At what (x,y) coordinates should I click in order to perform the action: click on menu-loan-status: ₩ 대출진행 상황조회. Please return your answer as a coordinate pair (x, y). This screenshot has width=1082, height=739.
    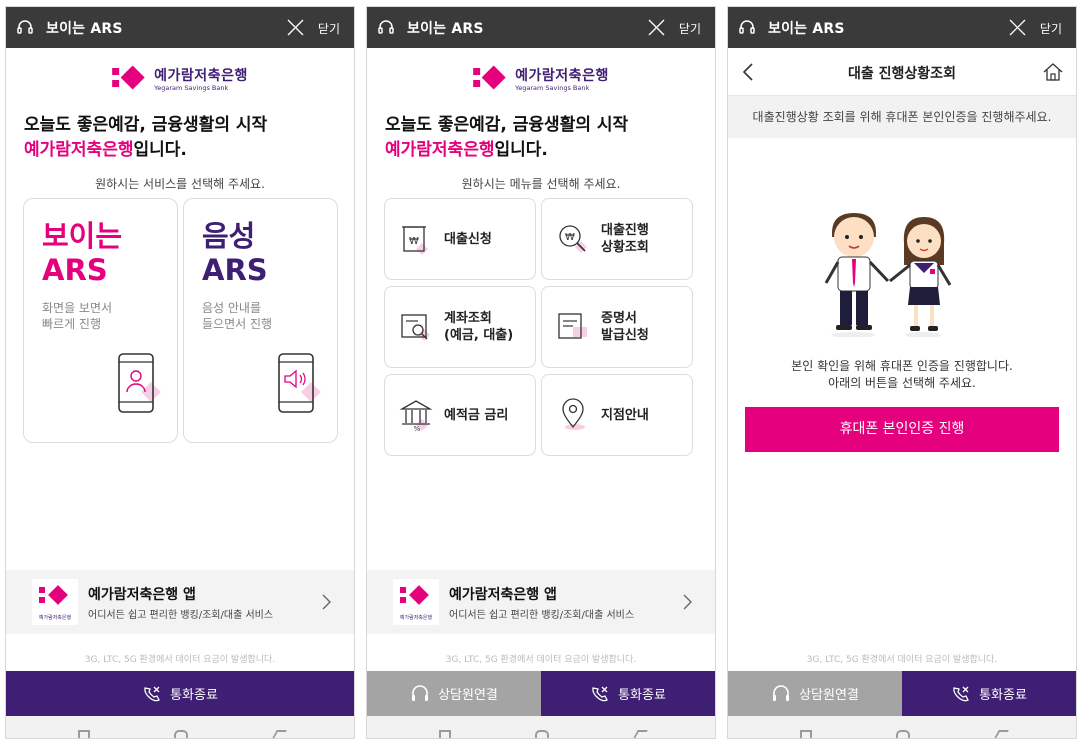
    Looking at the image, I should click on (617, 239).